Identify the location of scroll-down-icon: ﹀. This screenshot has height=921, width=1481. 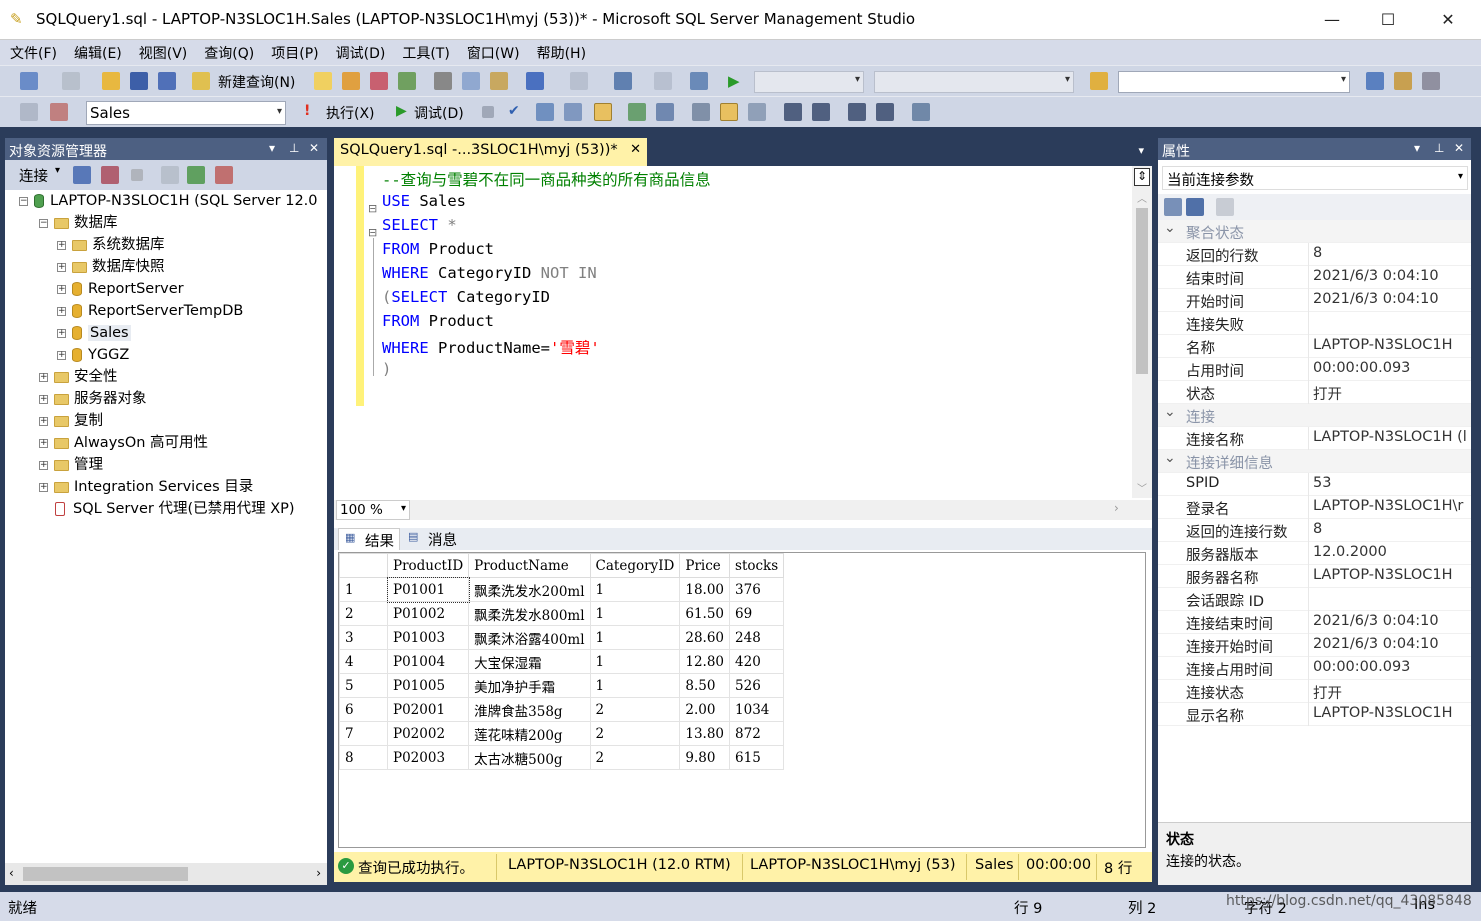
(1142, 487).